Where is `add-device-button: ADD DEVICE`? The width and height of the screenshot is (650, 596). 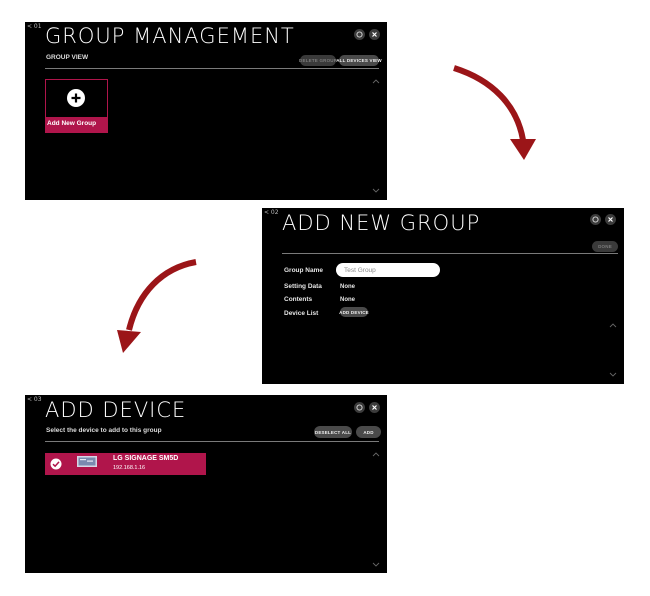 add-device-button: ADD DEVICE is located at coordinates (354, 312).